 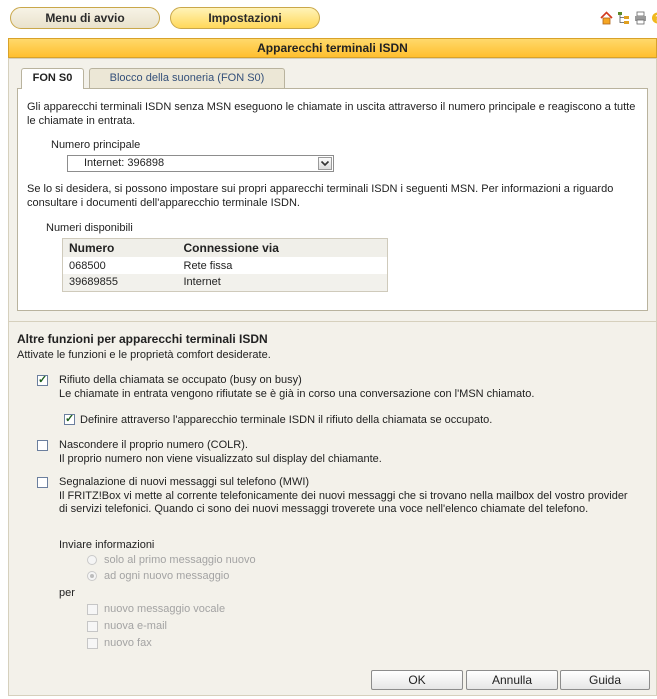 What do you see at coordinates (107, 545) in the screenshot?
I see `send-info-label: Inviare informazioni` at bounding box center [107, 545].